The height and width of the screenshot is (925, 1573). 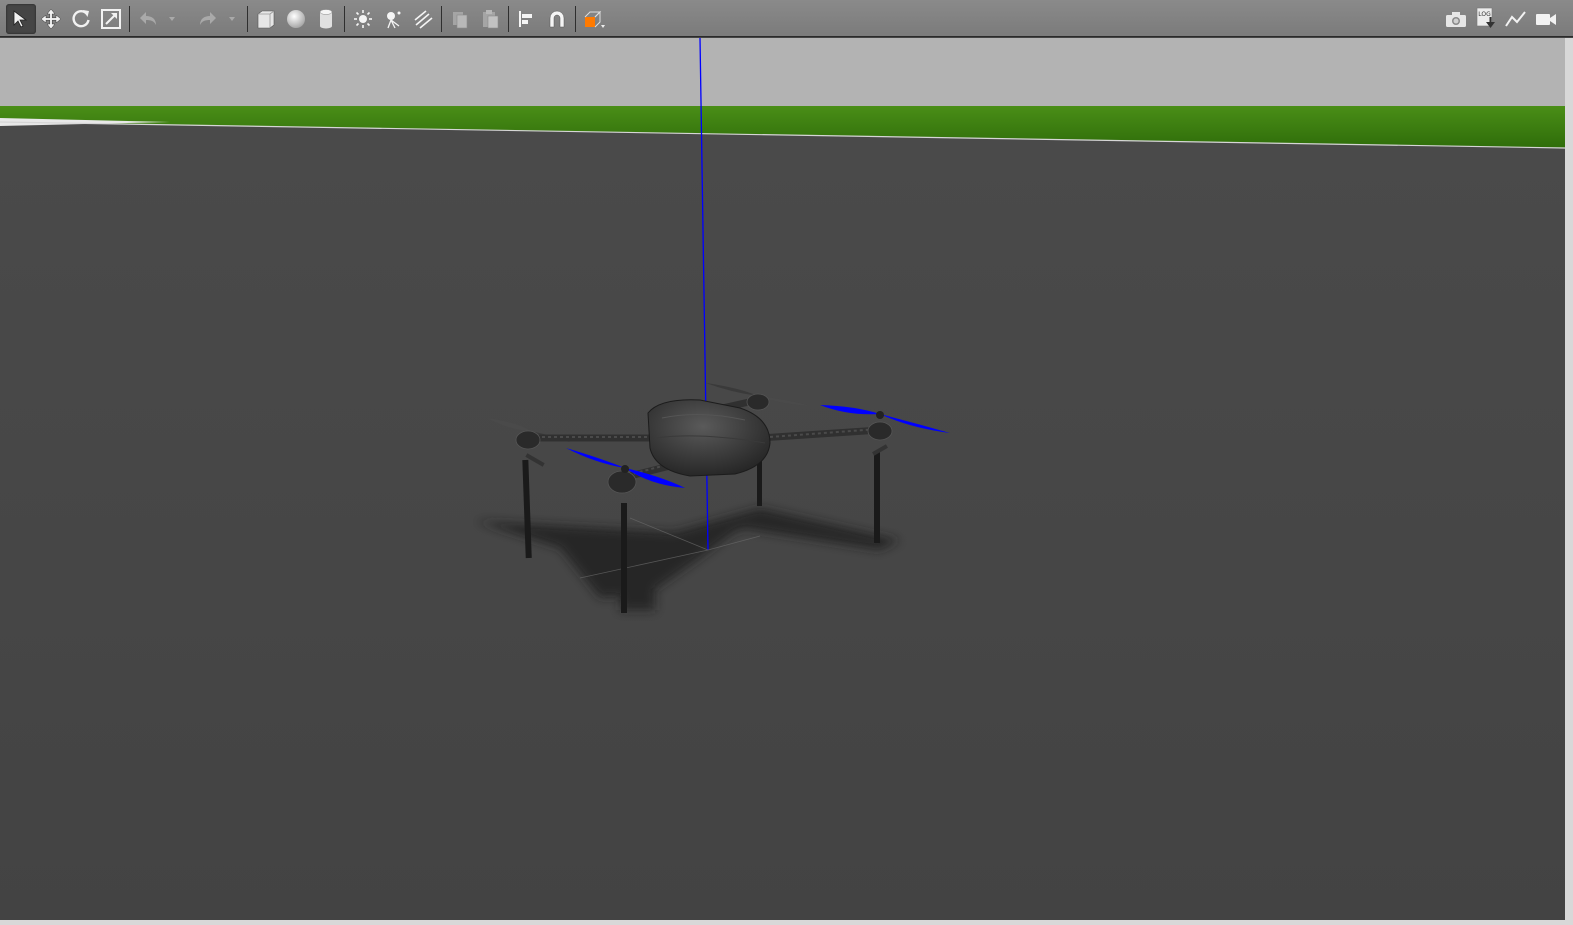 I want to click on insert-point-light-button, so click(x=363, y=19).